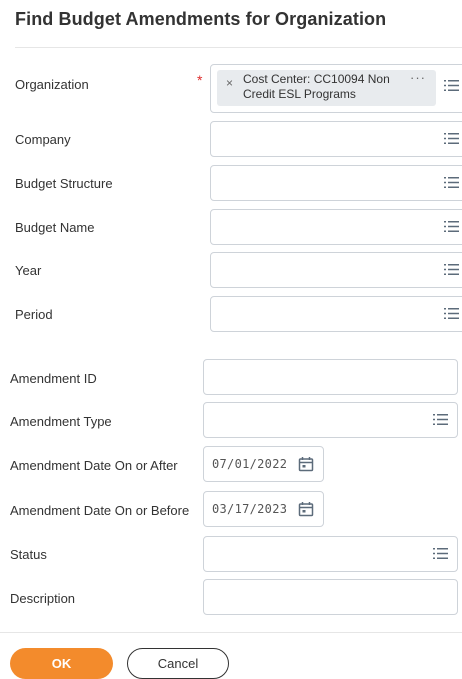 Image resolution: width=462 pixels, height=679 pixels. What do you see at coordinates (330, 420) in the screenshot?
I see `amendment-type-field` at bounding box center [330, 420].